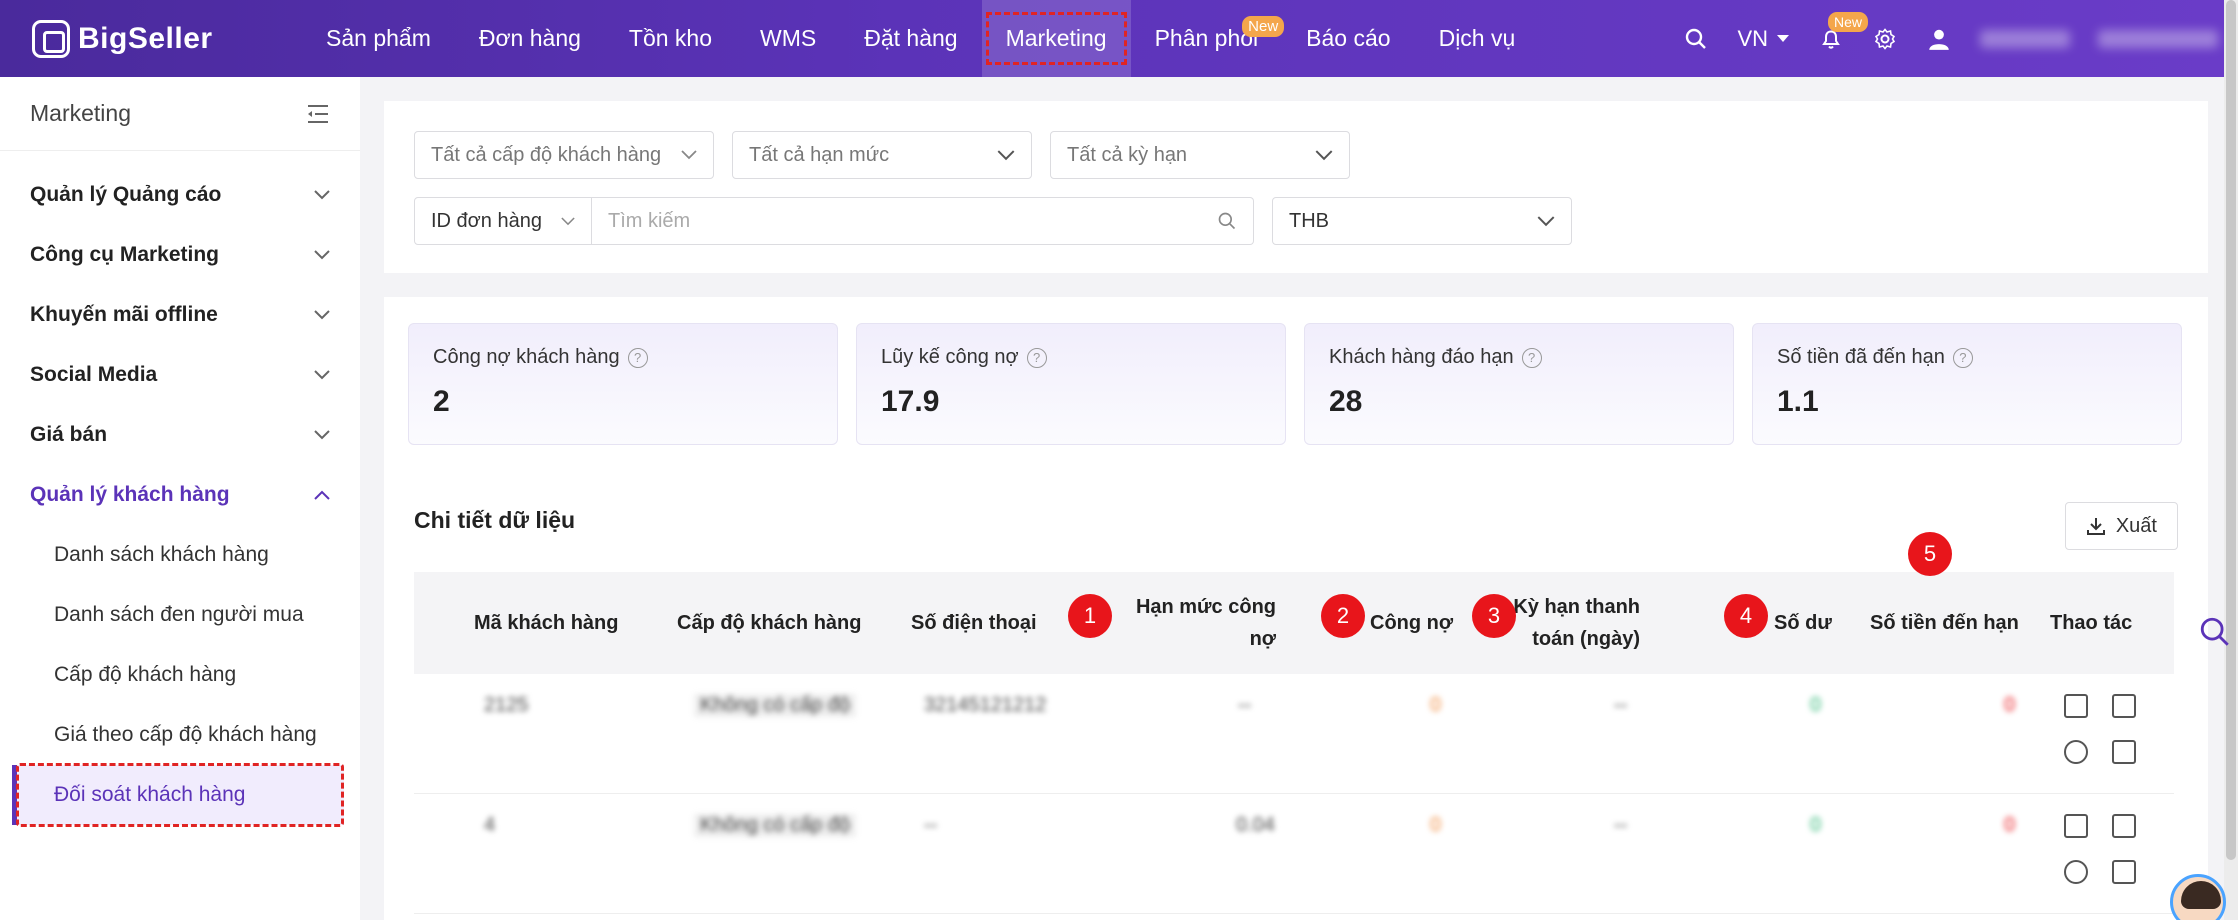 This screenshot has height=920, width=2238. Describe the element at coordinates (1930, 554) in the screenshot. I see `annotation-marker-5: 5` at that location.